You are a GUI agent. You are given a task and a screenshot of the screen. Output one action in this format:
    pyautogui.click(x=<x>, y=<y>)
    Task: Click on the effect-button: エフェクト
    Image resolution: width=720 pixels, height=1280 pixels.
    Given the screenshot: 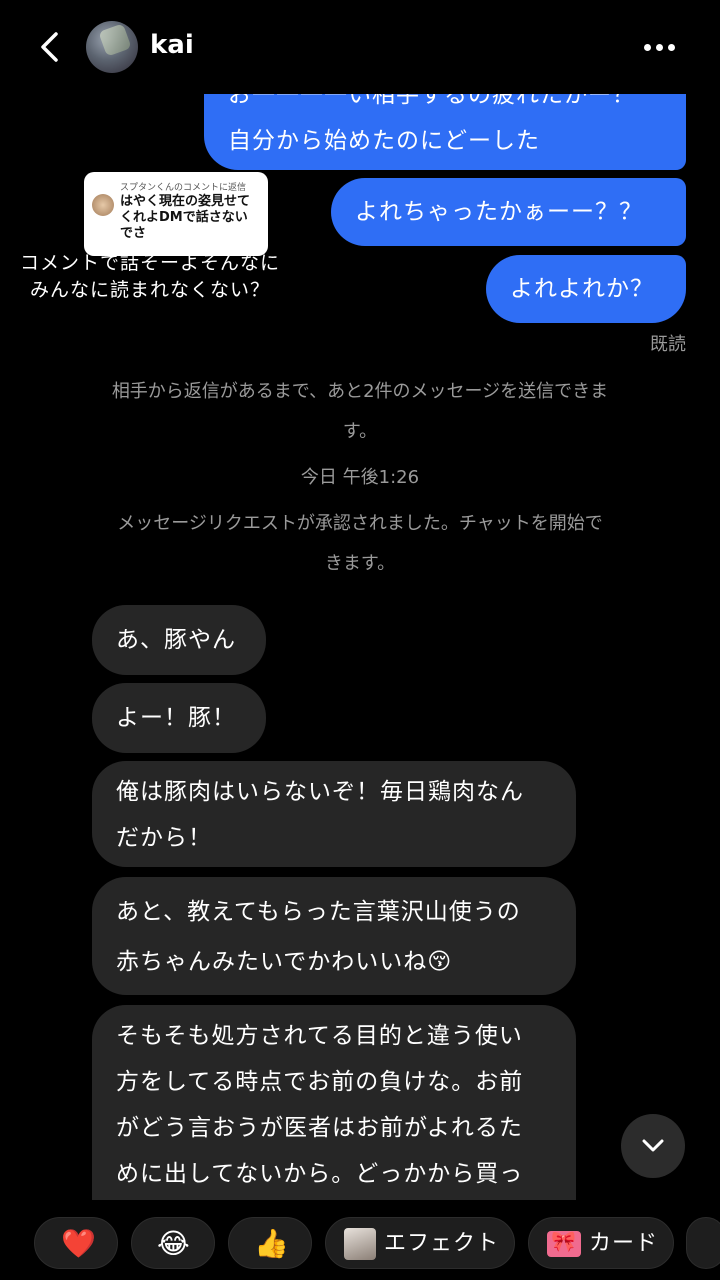 What is the action you would take?
    pyautogui.click(x=420, y=1243)
    